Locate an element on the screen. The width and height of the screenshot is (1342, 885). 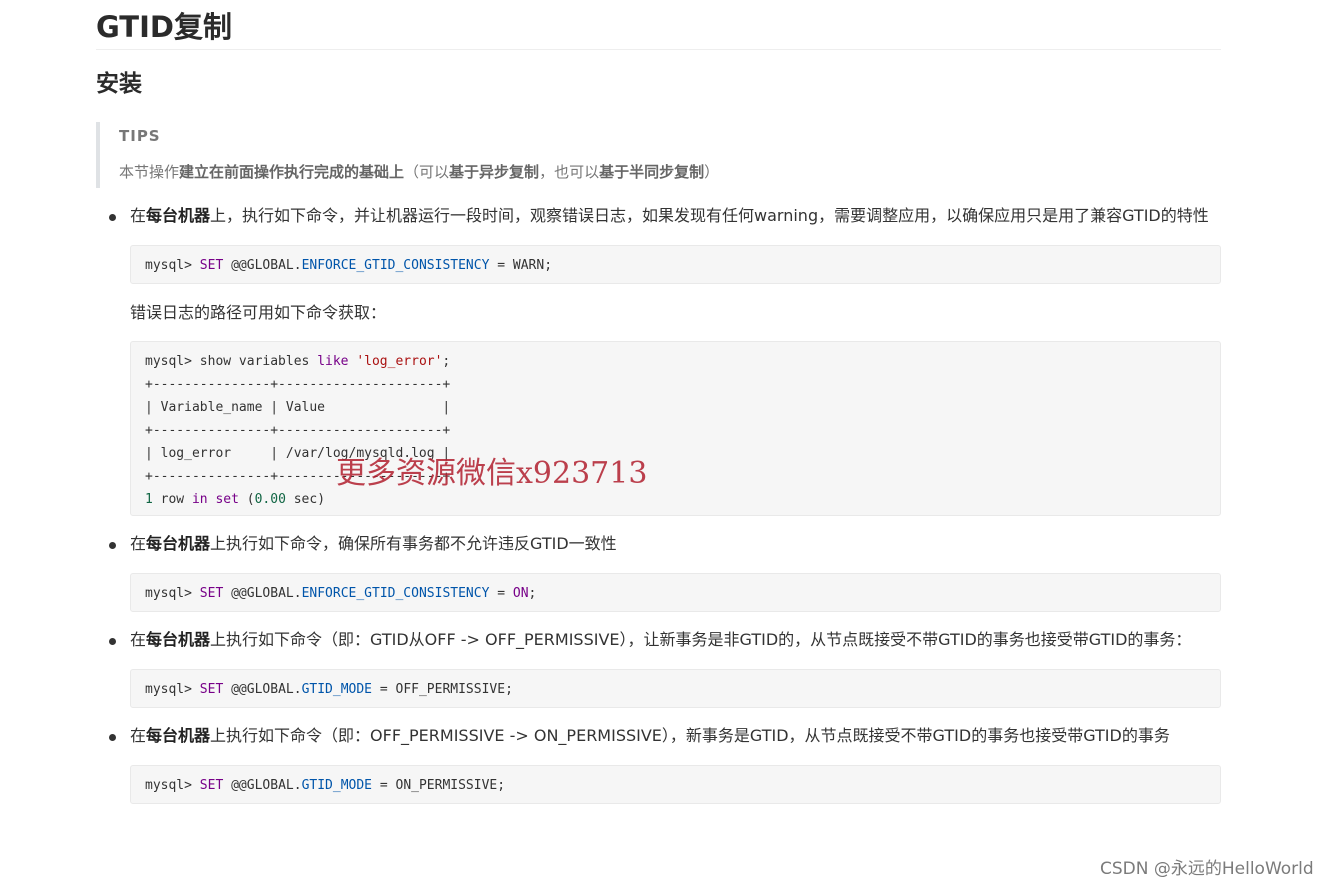
page-title: GTID复制 is located at coordinates (658, 25).